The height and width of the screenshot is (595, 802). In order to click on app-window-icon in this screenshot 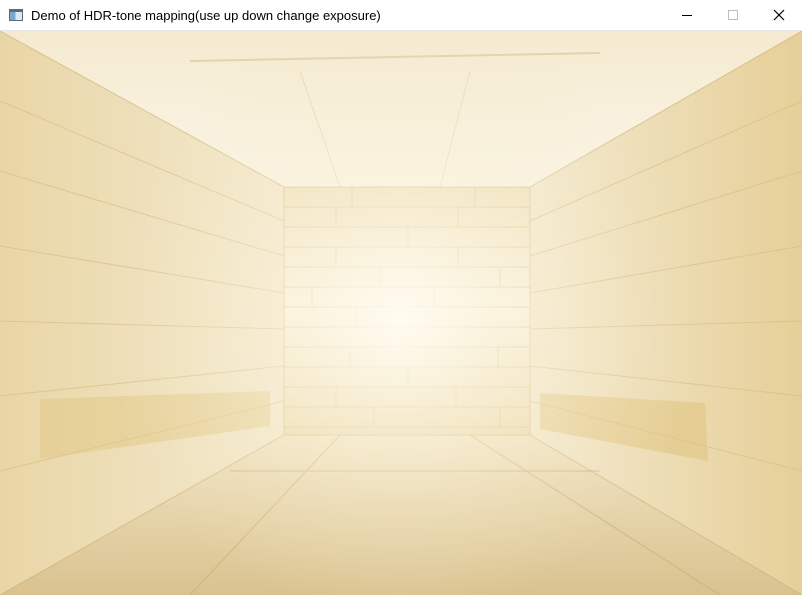, I will do `click(16, 15)`.